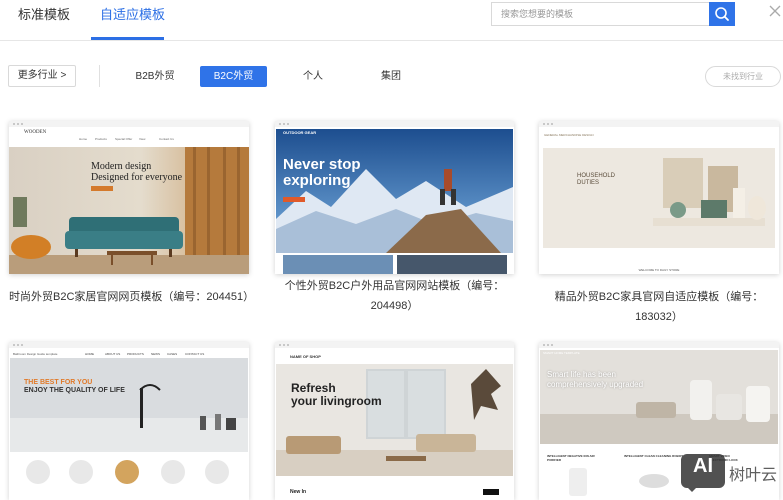 The height and width of the screenshot is (500, 783). I want to click on template-title-line1: 个性外贸B2C户外用品官网网站模板（编号：, so click(394, 286).